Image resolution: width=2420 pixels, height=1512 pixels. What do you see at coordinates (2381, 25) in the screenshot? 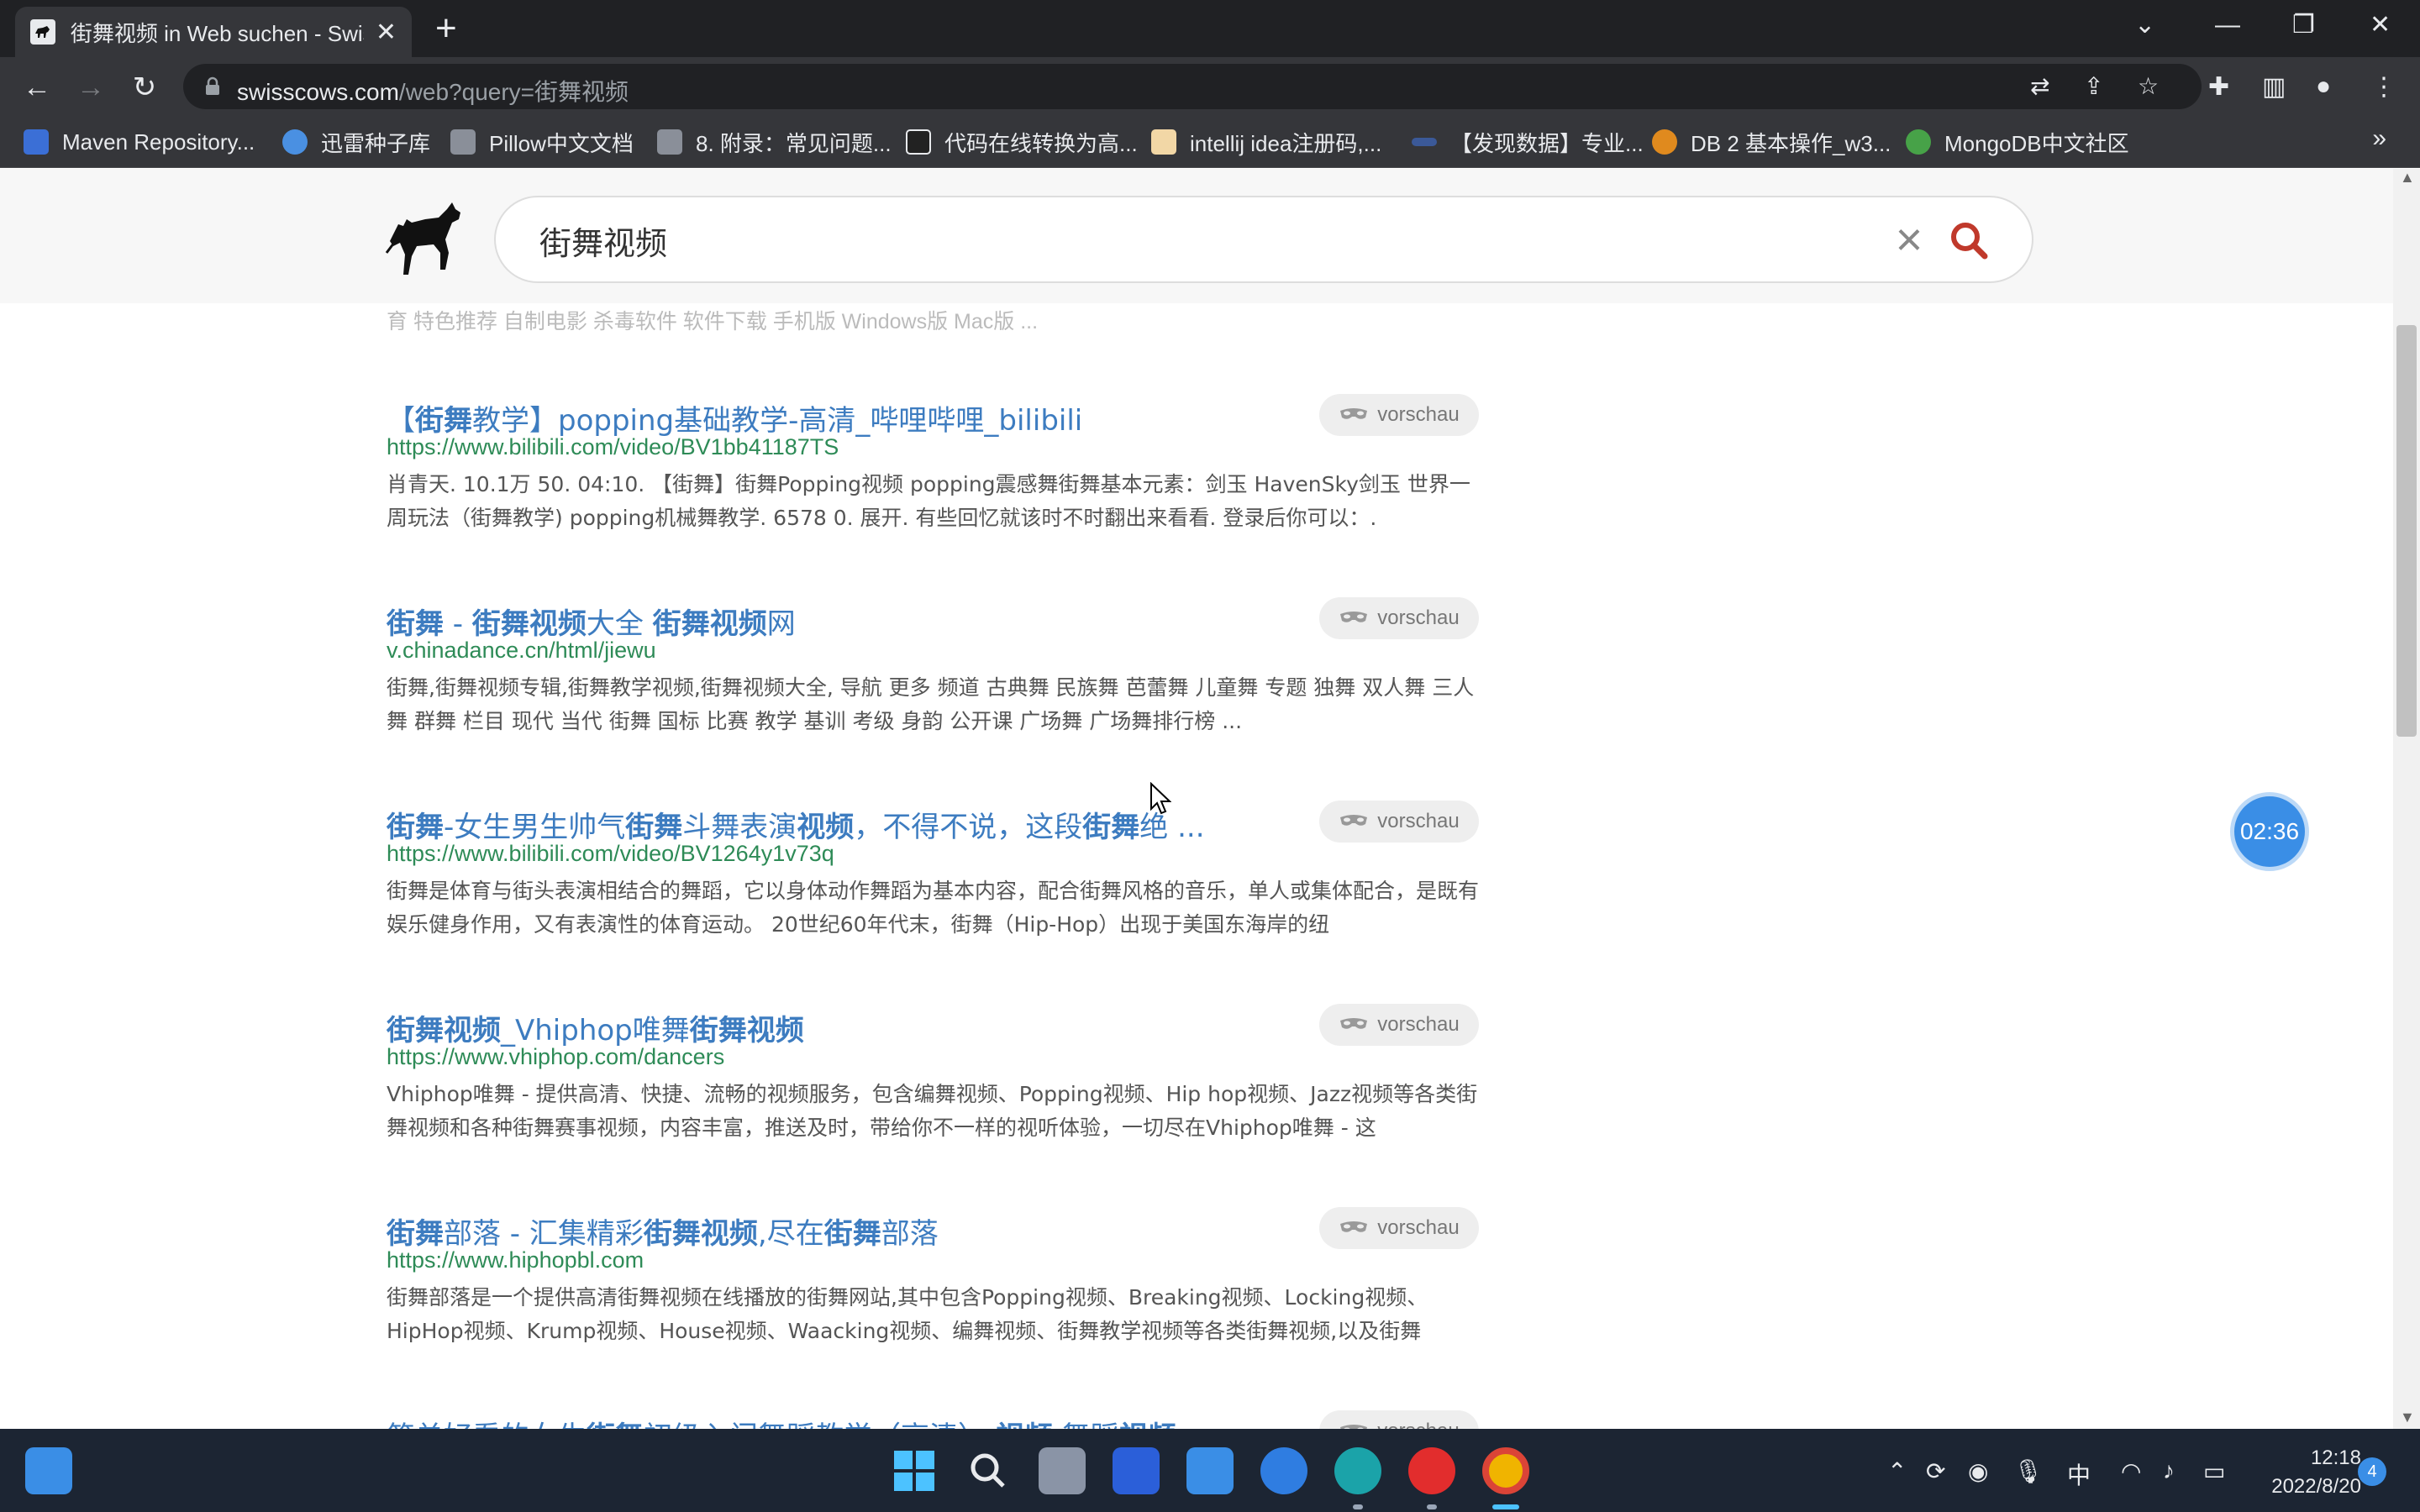
I see `window-close-icon: ✕` at bounding box center [2381, 25].